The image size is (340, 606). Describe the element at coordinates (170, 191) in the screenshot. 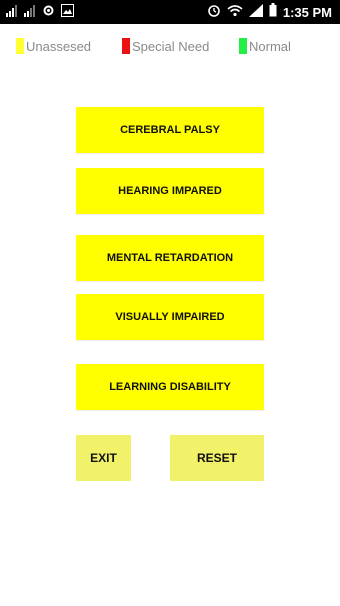

I see `hearing-impaired-button: HEARING IMPARED` at that location.